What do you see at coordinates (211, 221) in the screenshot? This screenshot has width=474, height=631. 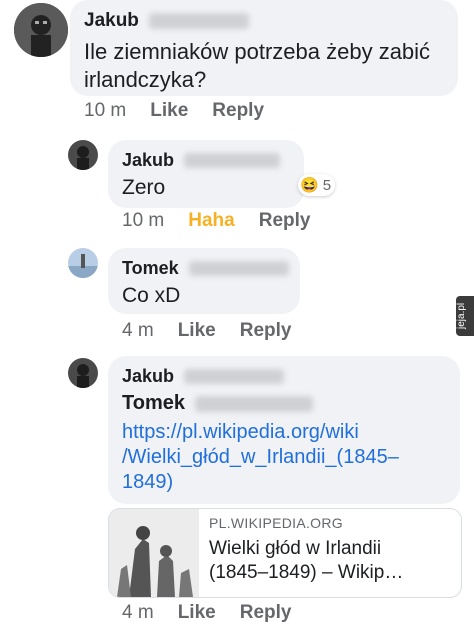 I see `haha-reaction-button: Haha` at bounding box center [211, 221].